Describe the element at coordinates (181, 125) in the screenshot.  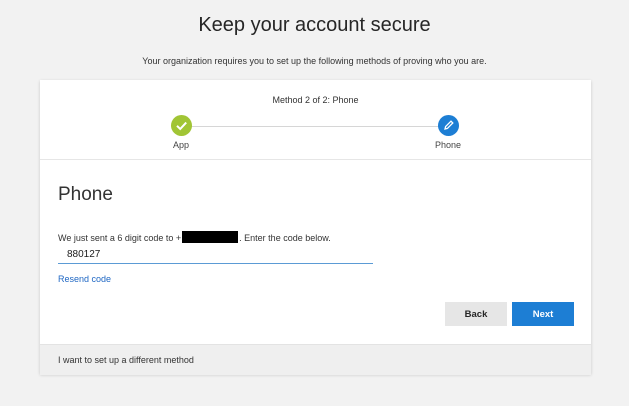
I see `step-app-check-icon` at that location.